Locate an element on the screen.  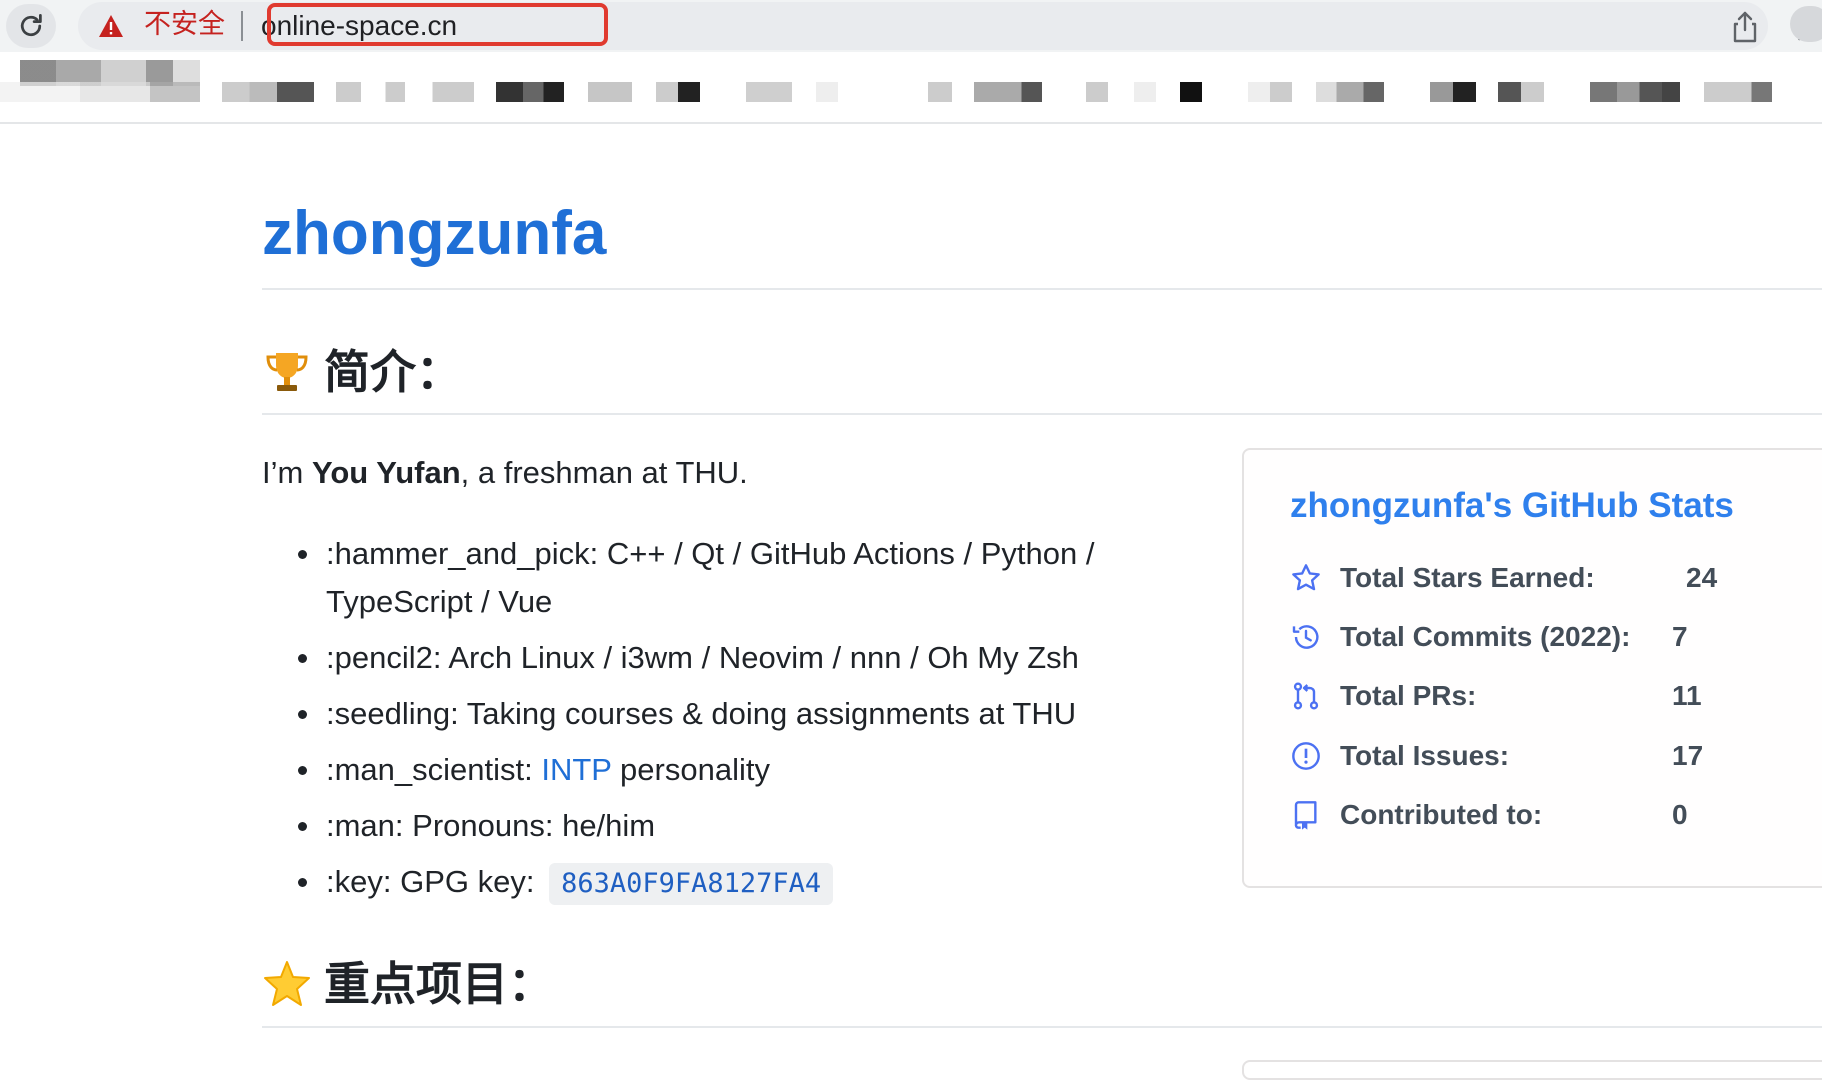
gpg-prefix: :key: GPG key: is located at coordinates (430, 881).